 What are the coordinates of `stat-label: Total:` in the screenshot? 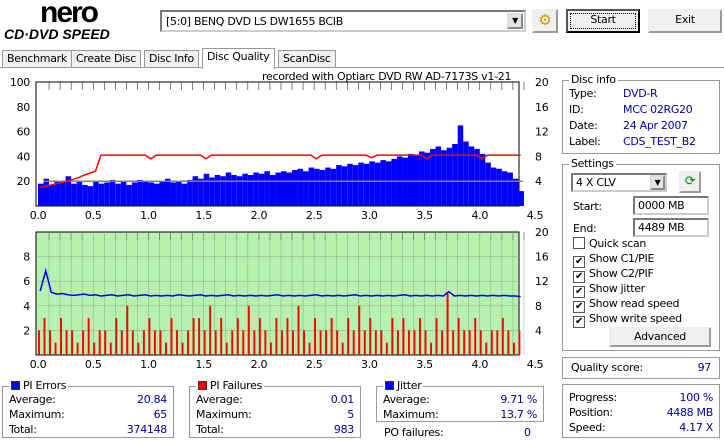 It's located at (210, 429).